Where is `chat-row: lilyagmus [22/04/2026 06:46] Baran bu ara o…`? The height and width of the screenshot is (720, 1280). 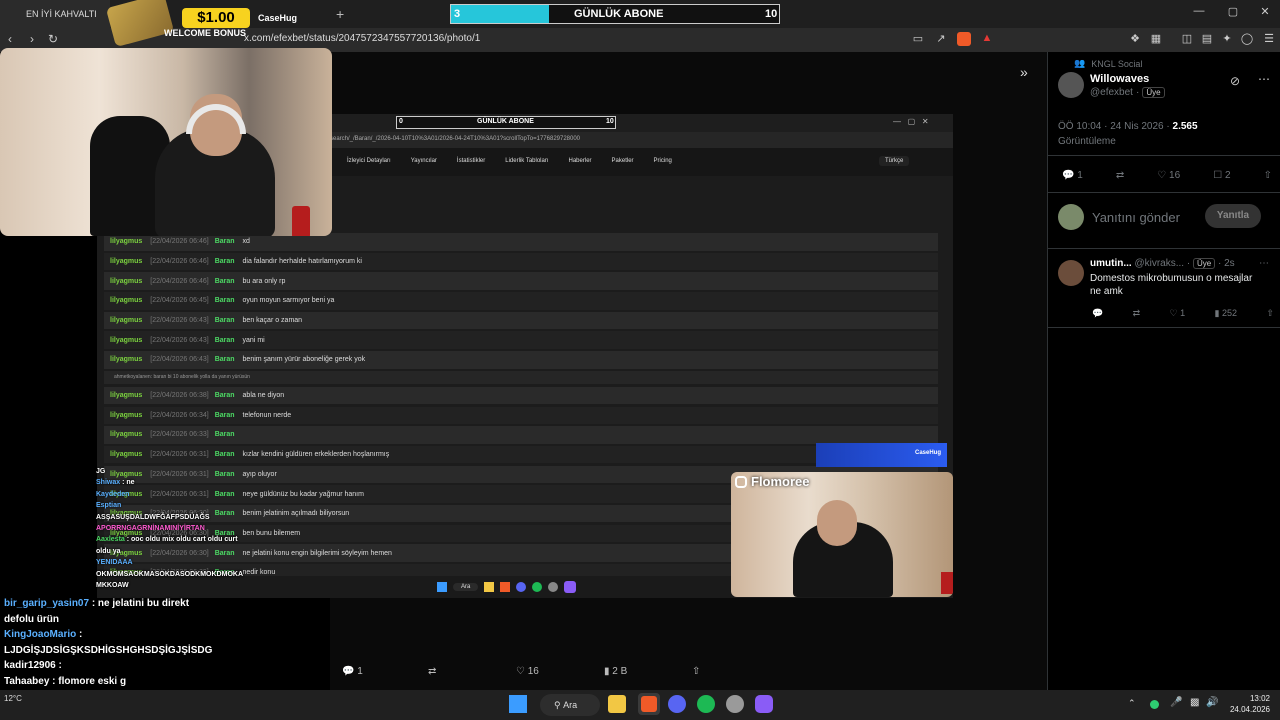 chat-row: lilyagmus [22/04/2026 06:46] Baran bu ara o… is located at coordinates (521, 281).